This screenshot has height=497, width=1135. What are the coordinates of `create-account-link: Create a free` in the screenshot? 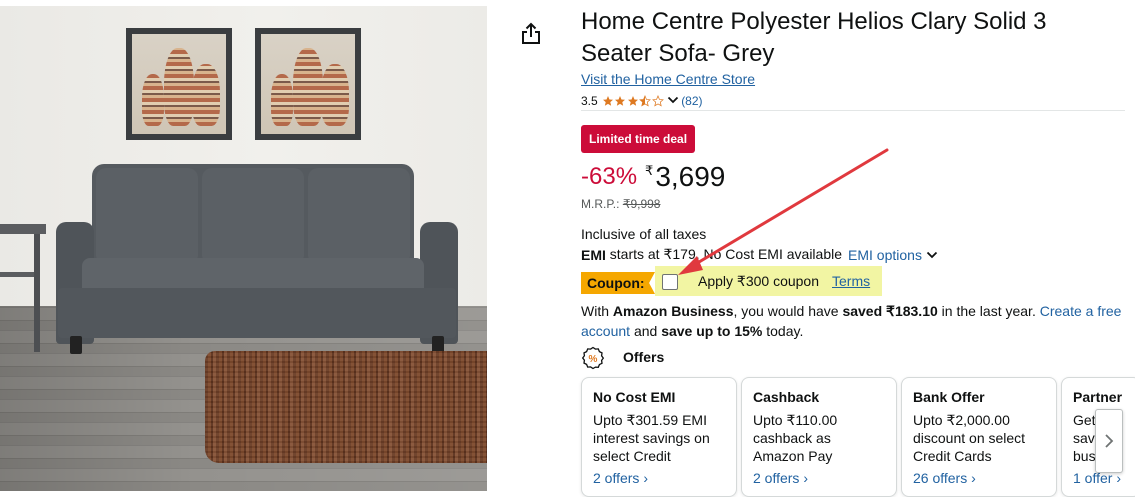 It's located at (1081, 311).